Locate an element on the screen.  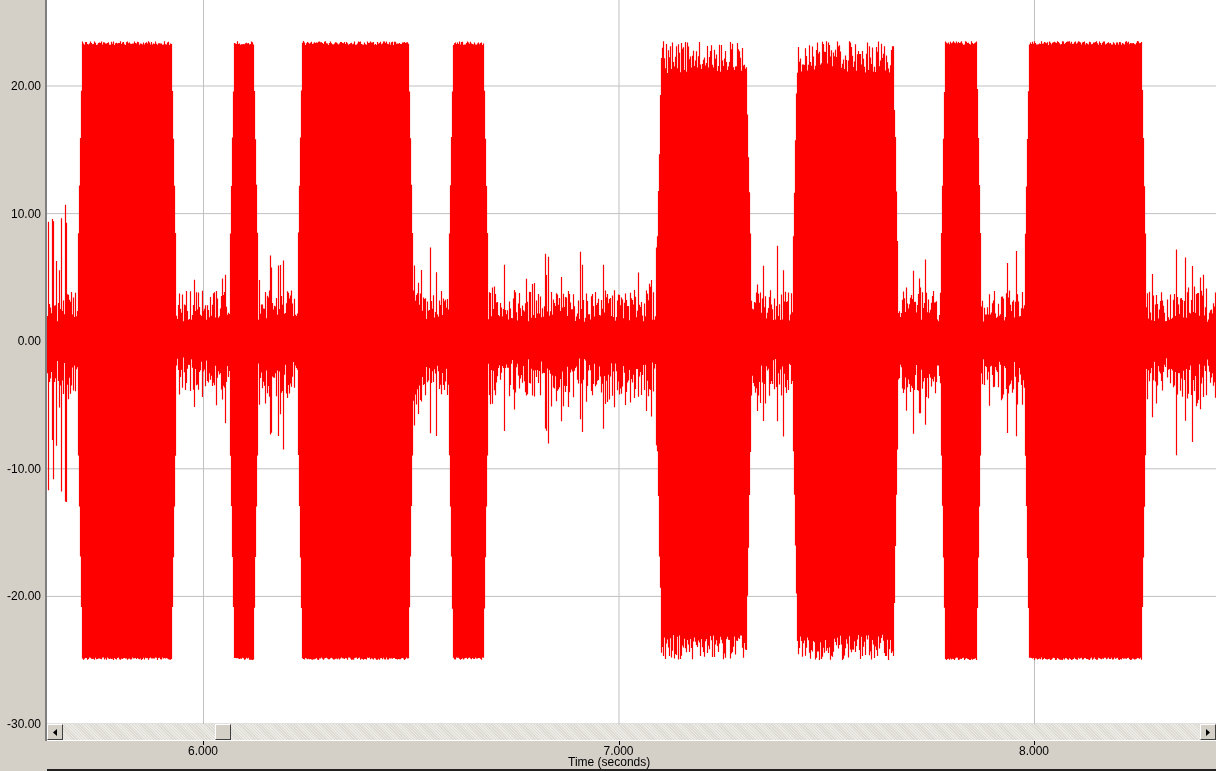
y-axis-label: 20.00 is located at coordinates (25, 86).